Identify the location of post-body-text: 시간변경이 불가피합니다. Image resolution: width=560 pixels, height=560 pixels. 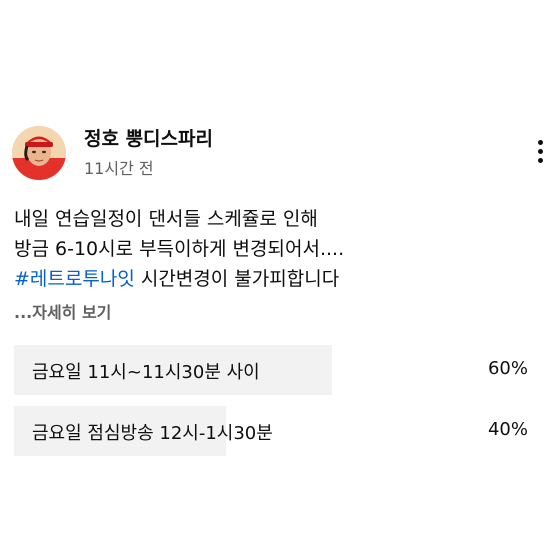
(237, 279).